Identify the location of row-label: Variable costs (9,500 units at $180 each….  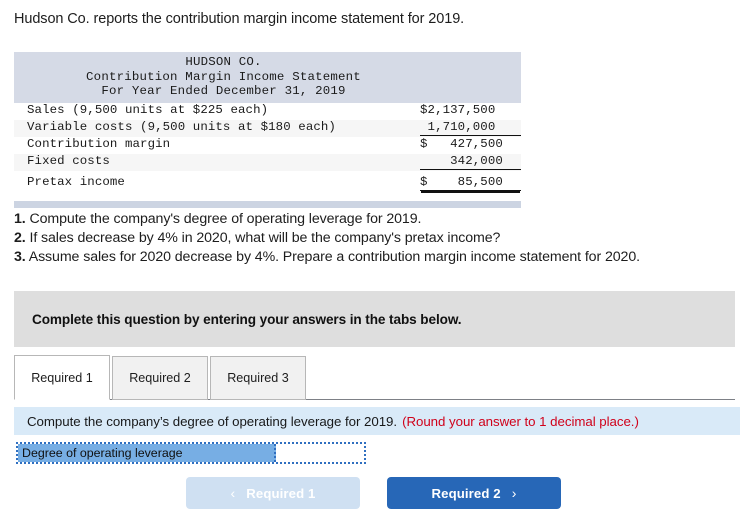
(181, 126).